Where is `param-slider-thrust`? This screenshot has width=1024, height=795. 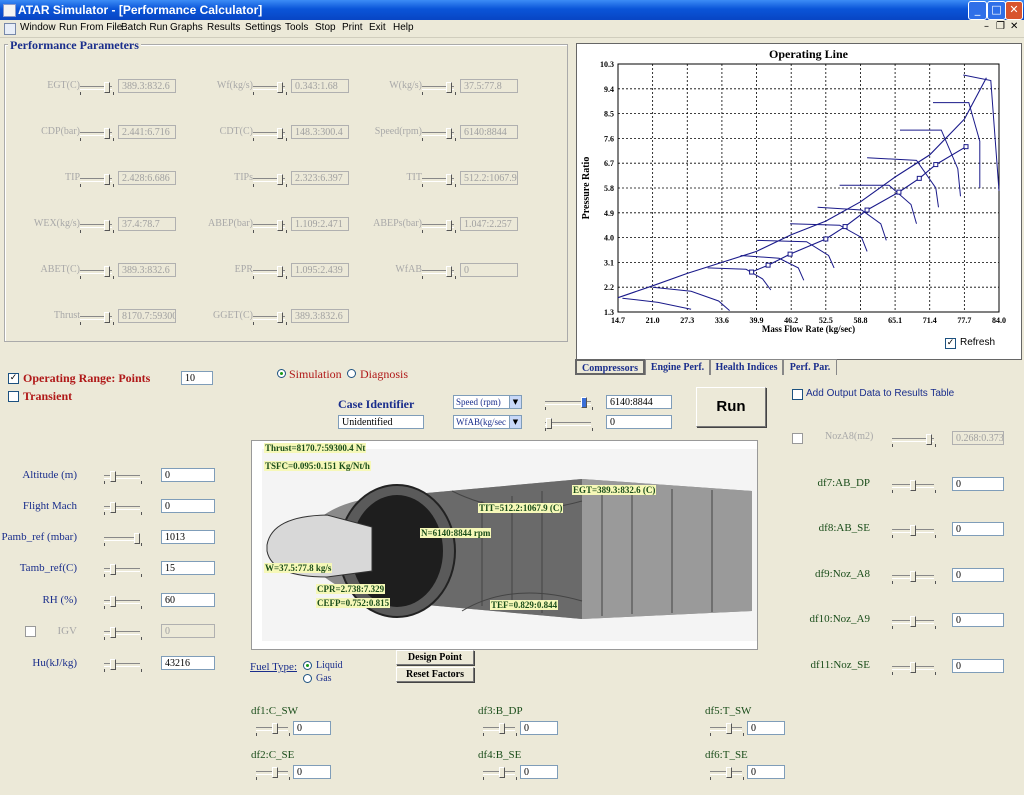
param-slider-thrust is located at coordinates (97, 318).